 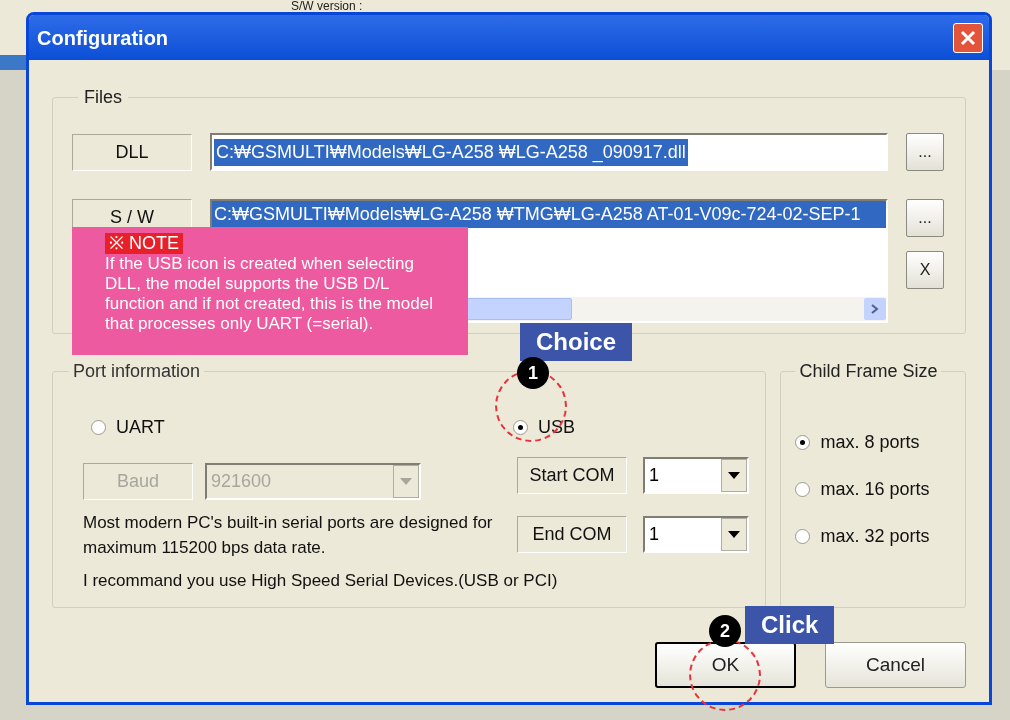 I want to click on field-label: Baud, so click(x=138, y=481).